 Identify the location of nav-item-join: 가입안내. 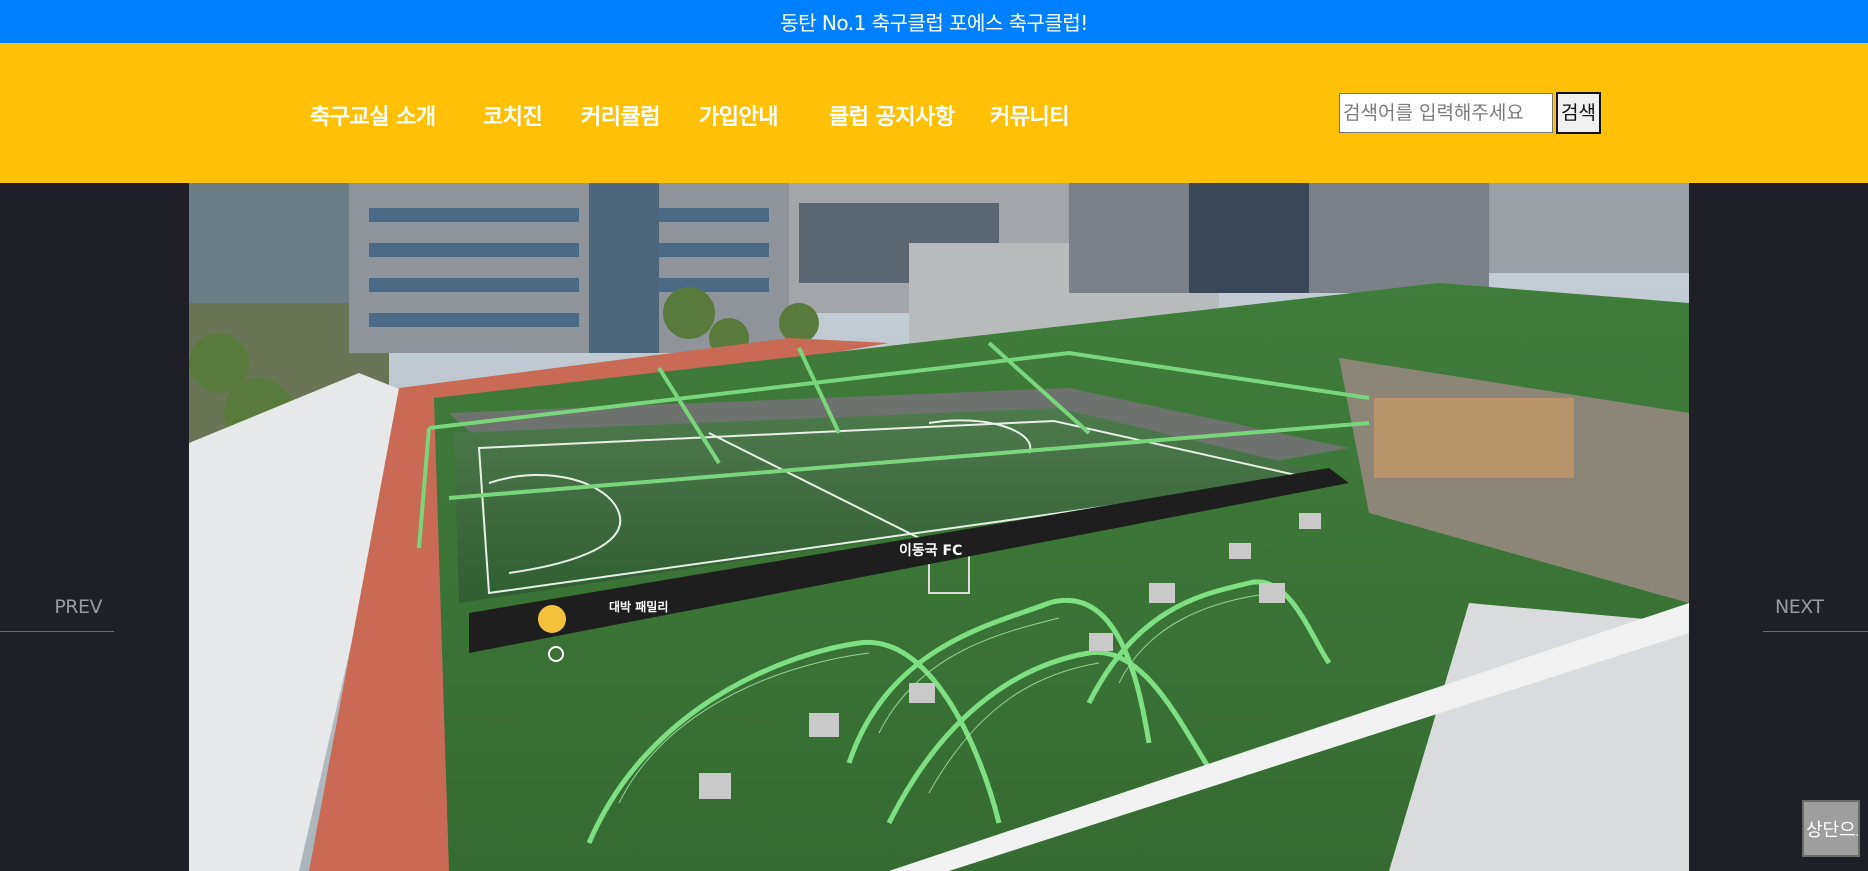
(738, 115).